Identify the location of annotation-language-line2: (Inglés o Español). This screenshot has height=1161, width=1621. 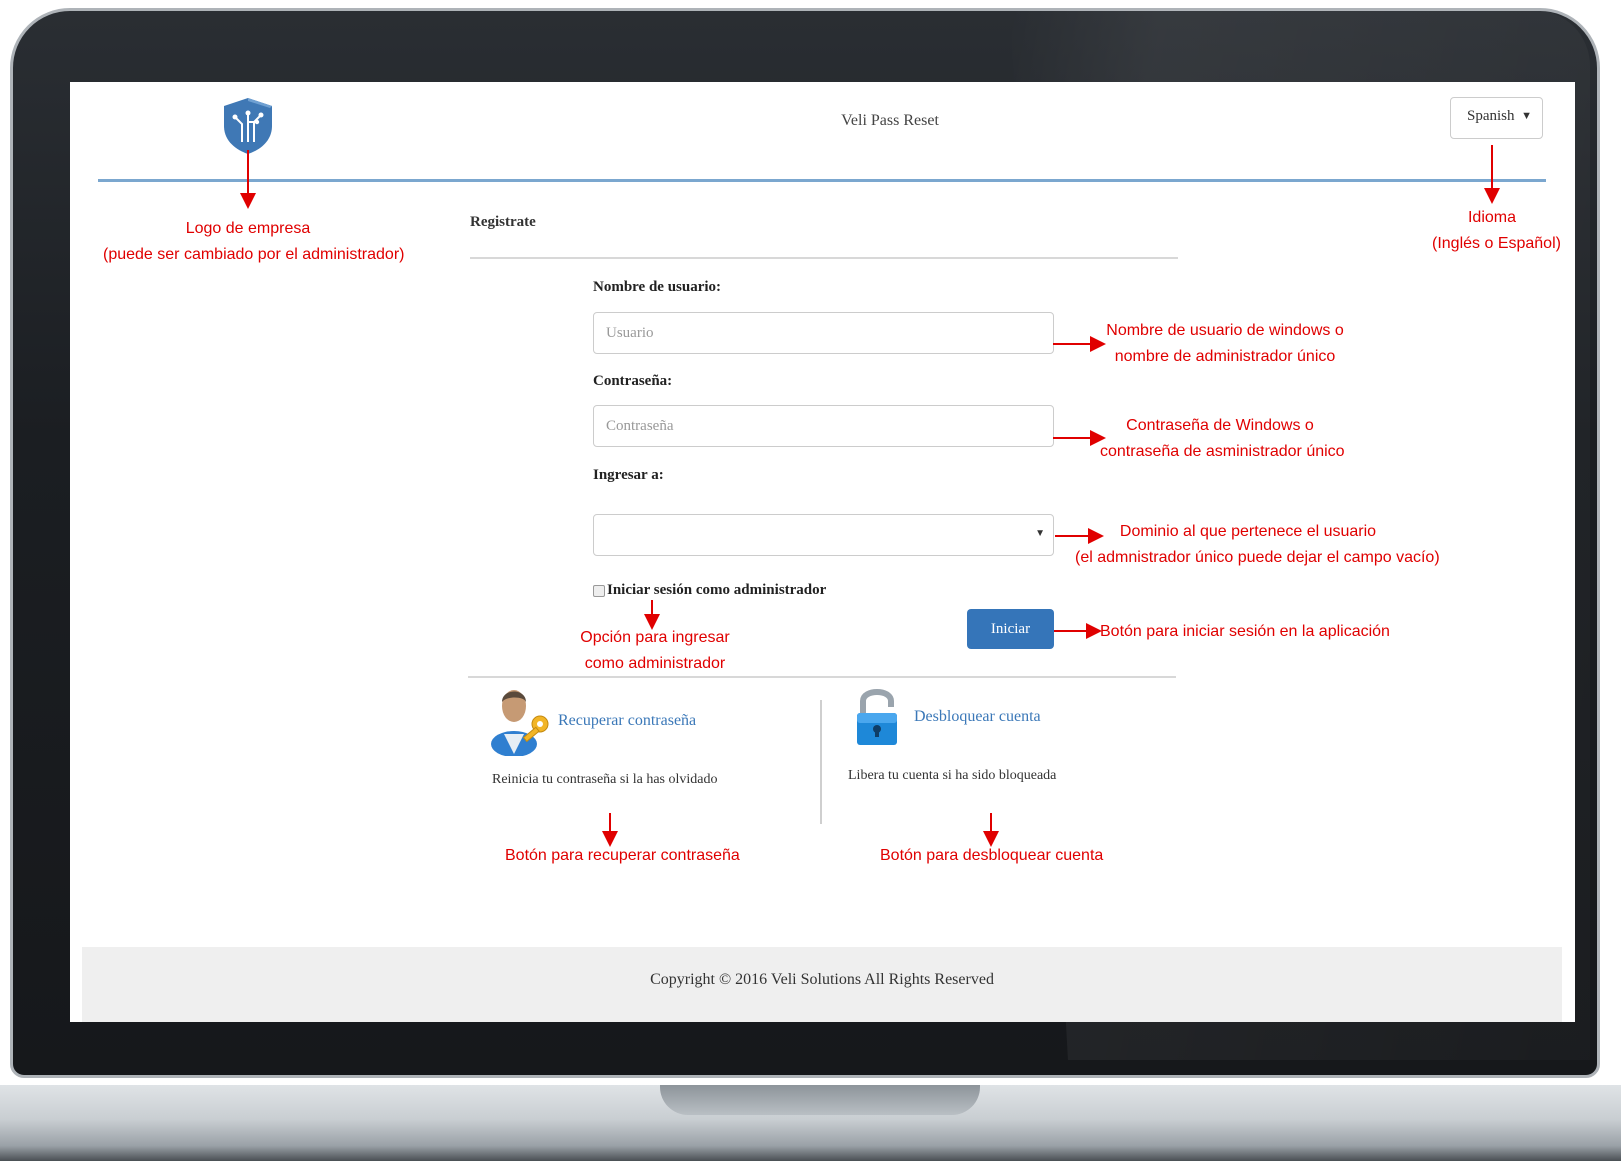
(1496, 243).